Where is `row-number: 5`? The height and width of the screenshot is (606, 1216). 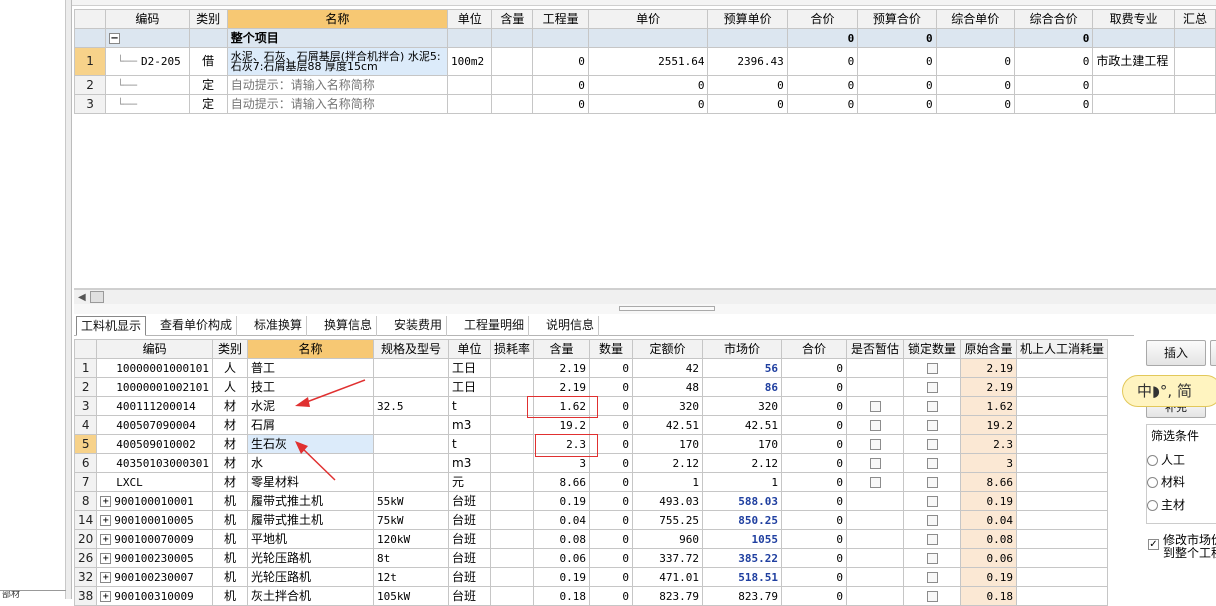 row-number: 5 is located at coordinates (85, 444).